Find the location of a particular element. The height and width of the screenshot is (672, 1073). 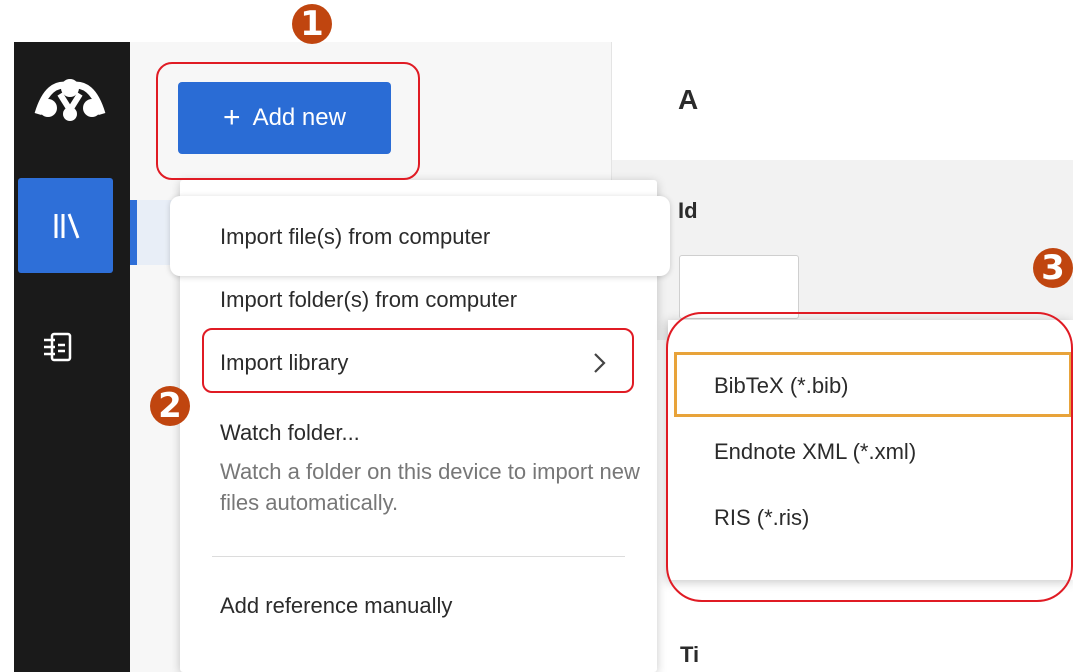

sidebar-selection-indicator is located at coordinates (133, 232).